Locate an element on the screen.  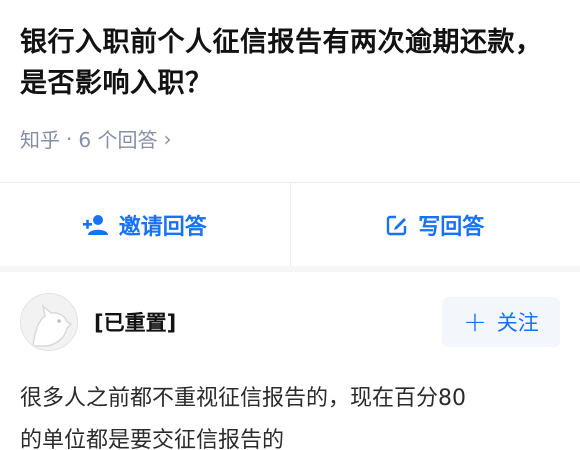
source-label: 知乎 is located at coordinates (40, 140).